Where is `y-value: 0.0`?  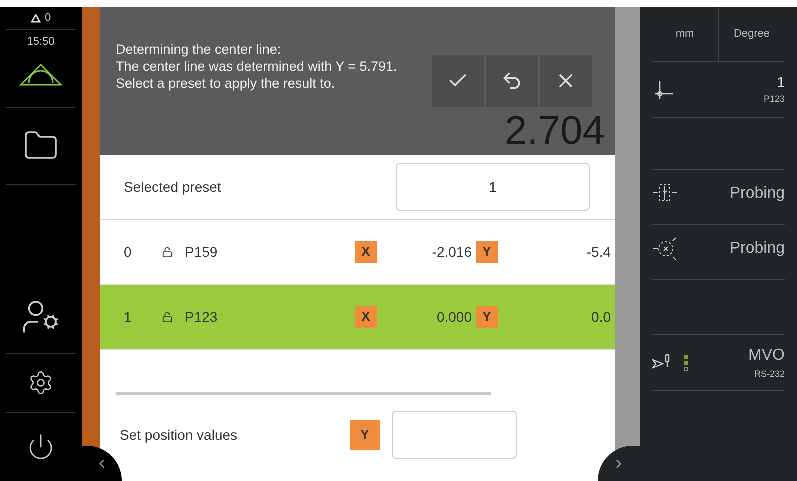 y-value: 0.0 is located at coordinates (602, 317).